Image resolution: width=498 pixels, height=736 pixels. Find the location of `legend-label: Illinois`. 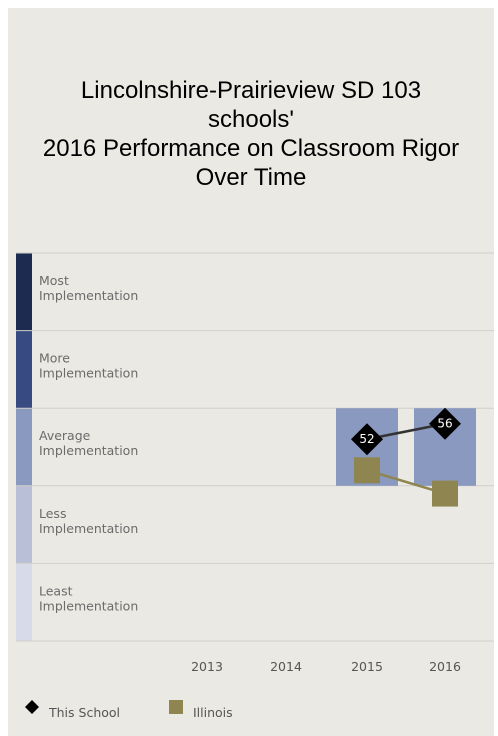

legend-label: Illinois is located at coordinates (213, 712).